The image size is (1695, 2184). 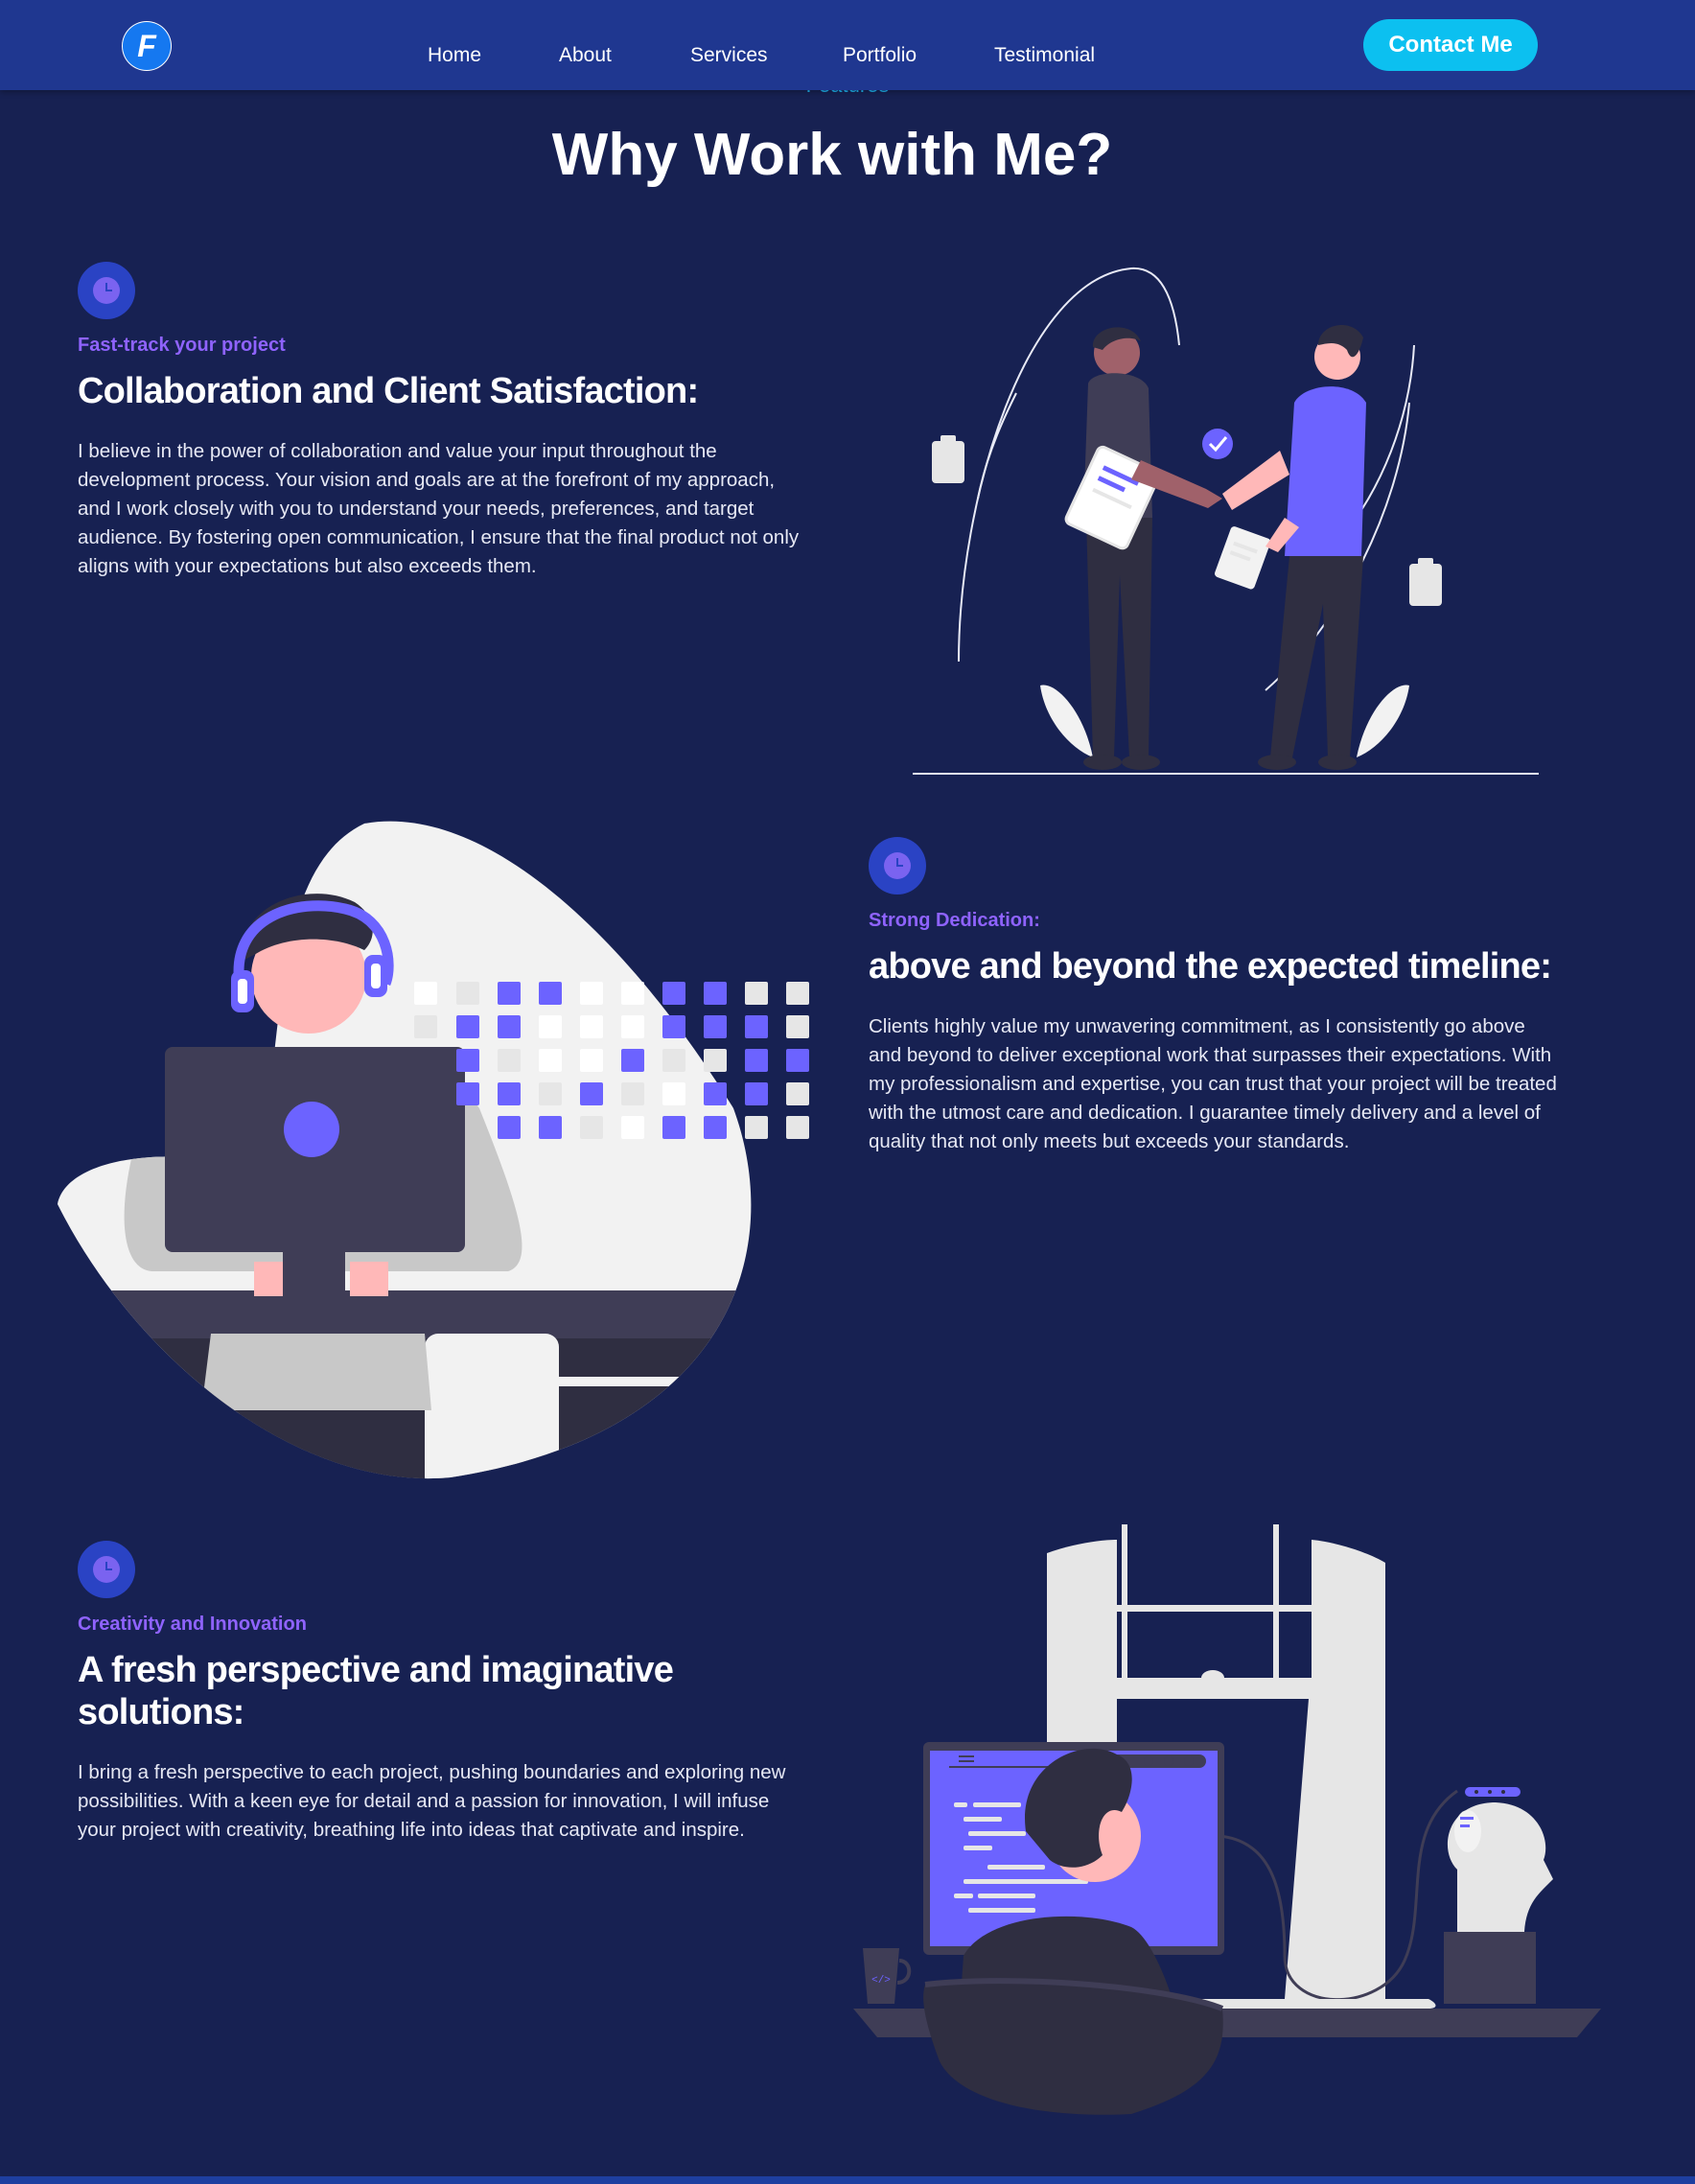 I want to click on logo: F, so click(x=147, y=46).